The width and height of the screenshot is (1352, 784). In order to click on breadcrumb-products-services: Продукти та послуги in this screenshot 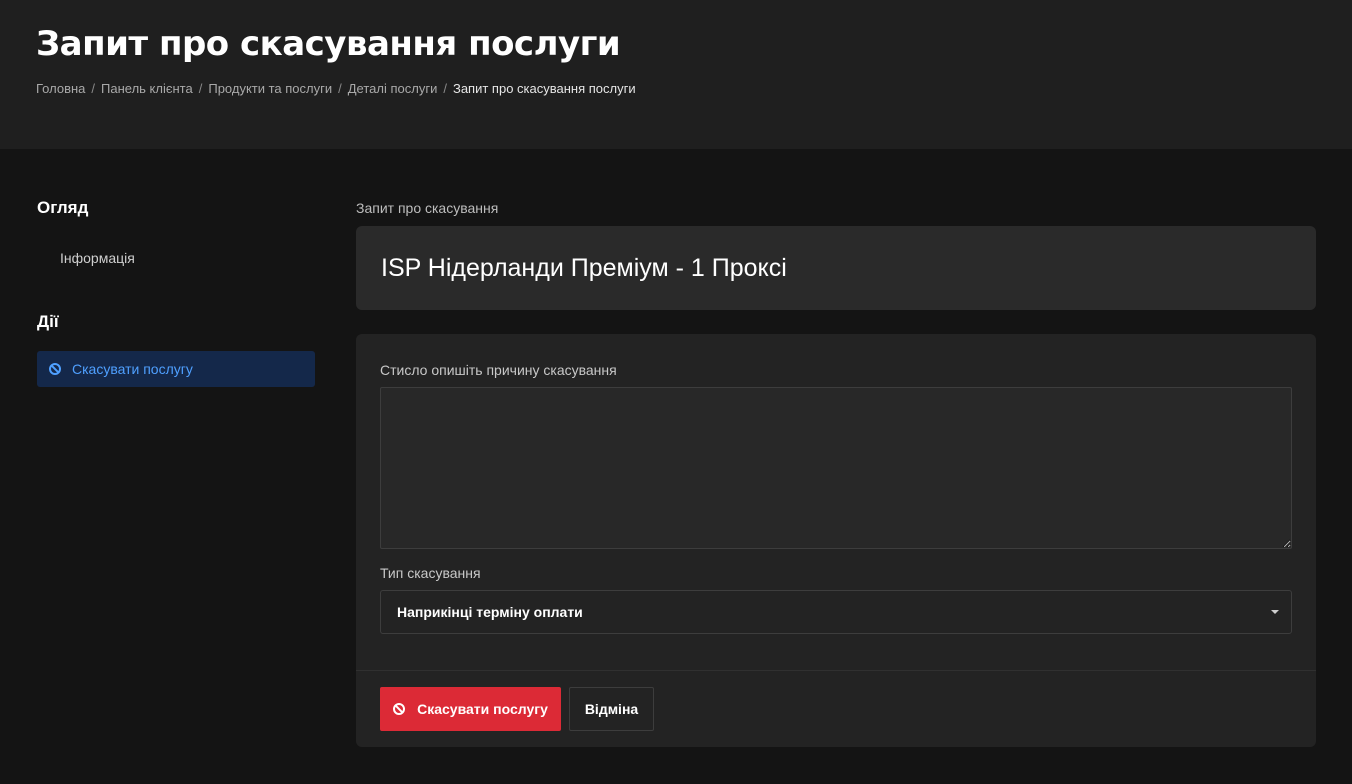, I will do `click(270, 88)`.